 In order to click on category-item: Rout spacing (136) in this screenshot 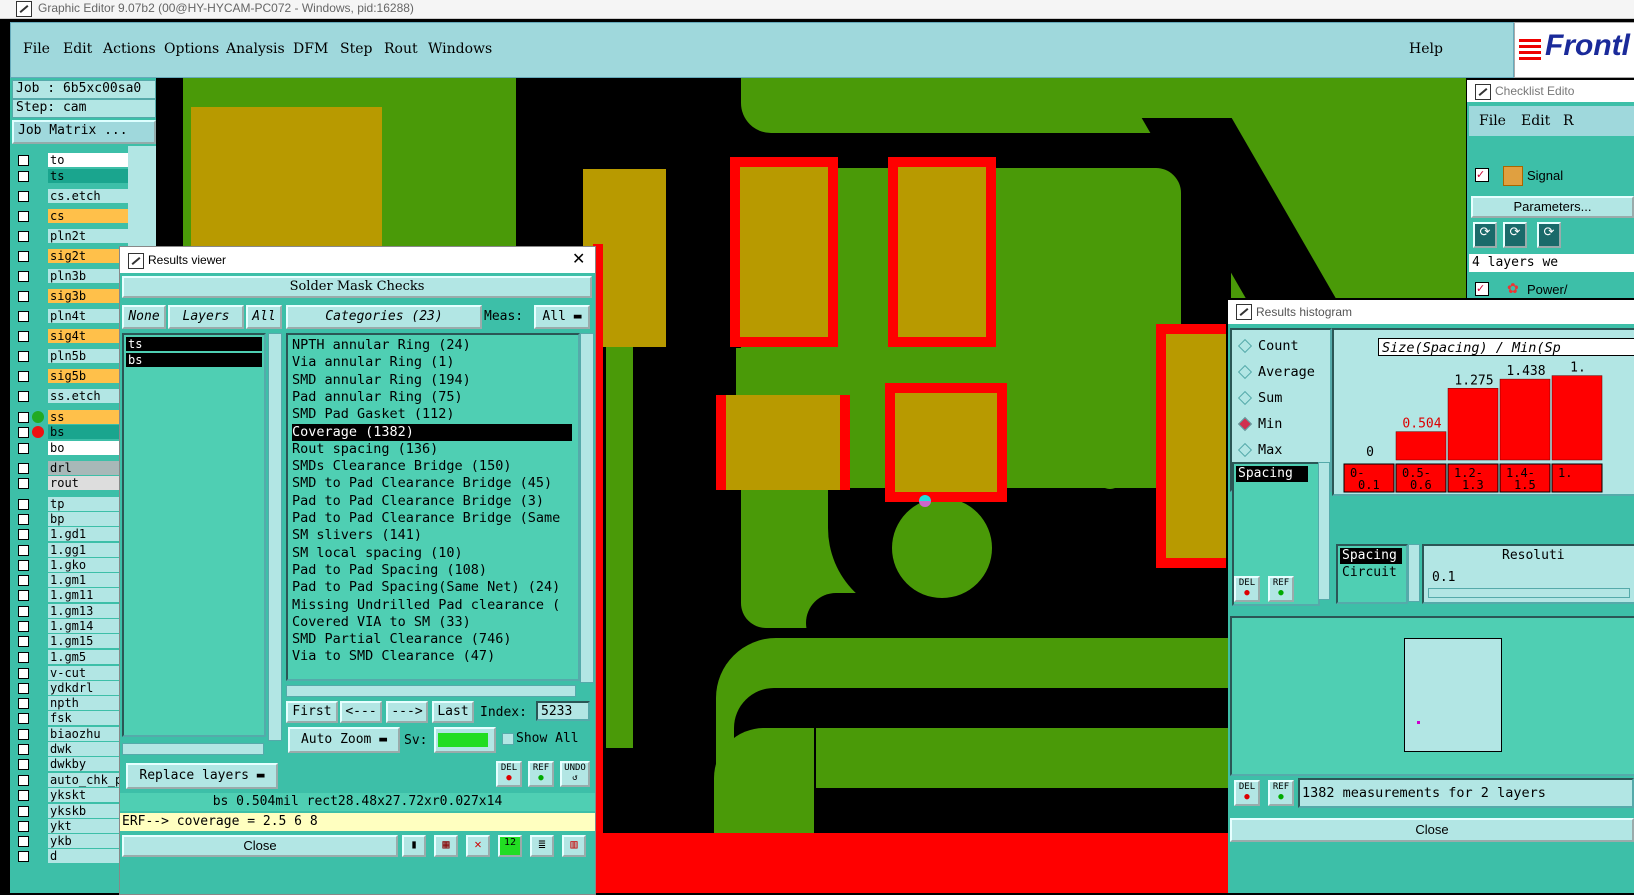, I will do `click(365, 449)`.